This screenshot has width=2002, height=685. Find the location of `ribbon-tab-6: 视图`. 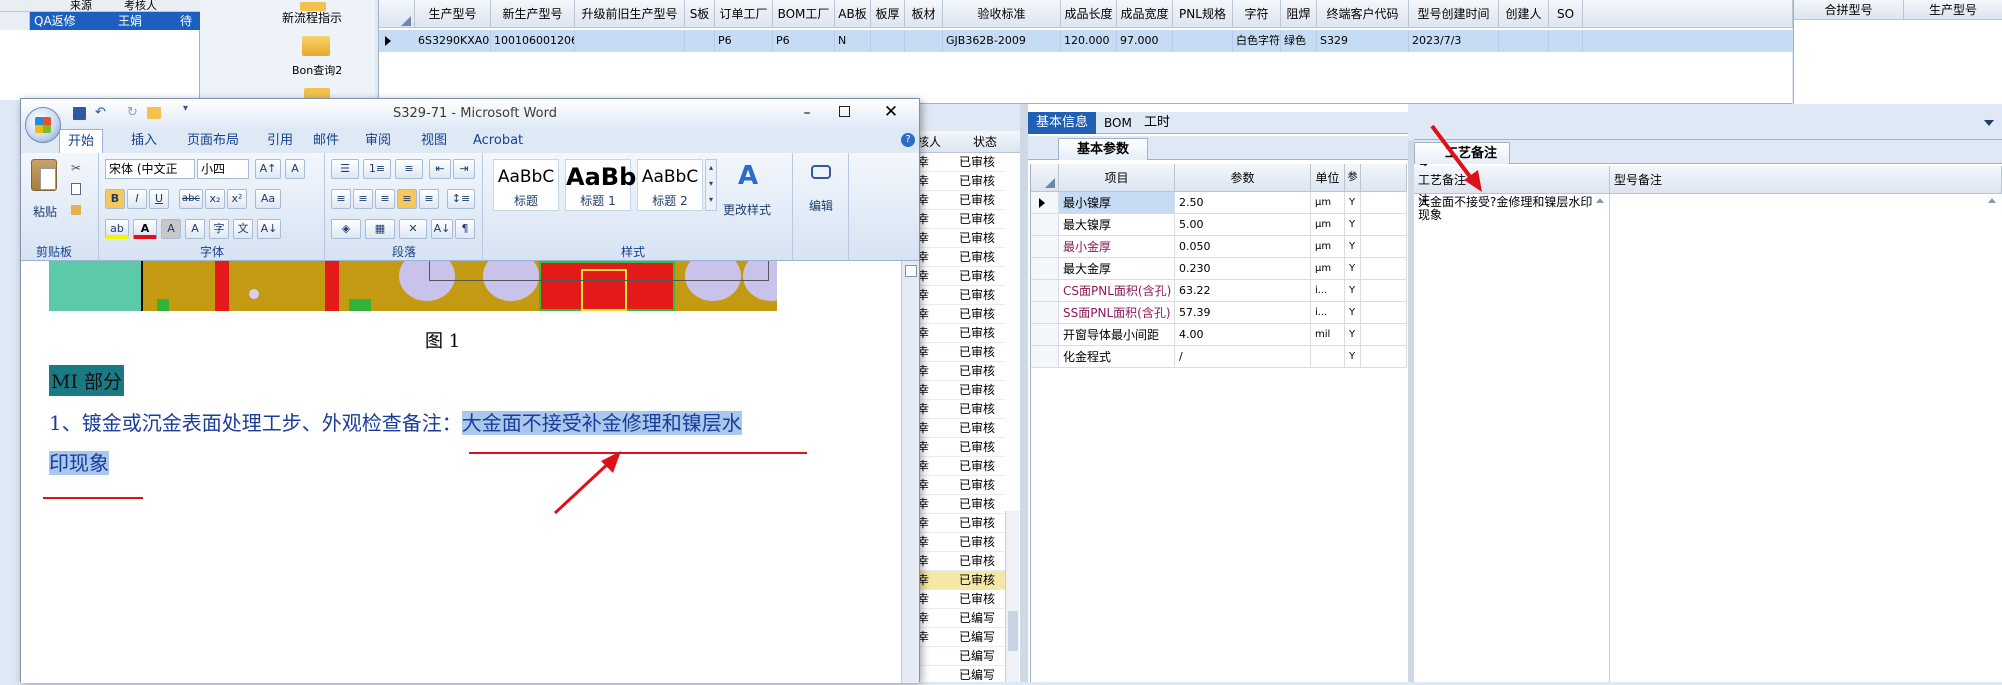

ribbon-tab-6: 视图 is located at coordinates (434, 141).